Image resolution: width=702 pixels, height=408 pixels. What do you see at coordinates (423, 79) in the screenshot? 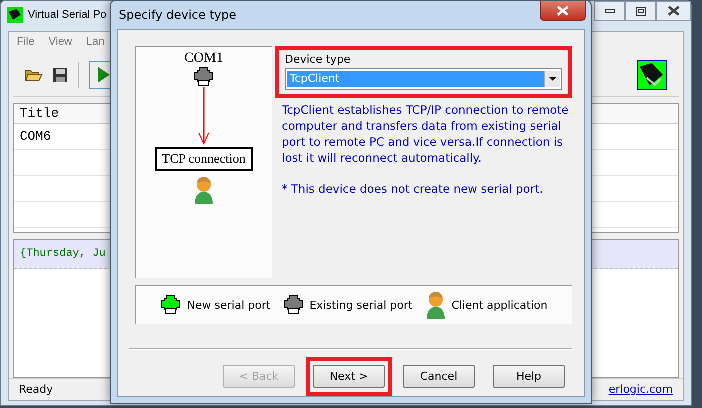
I see `device-type-dropdown: TcpClient` at bounding box center [423, 79].